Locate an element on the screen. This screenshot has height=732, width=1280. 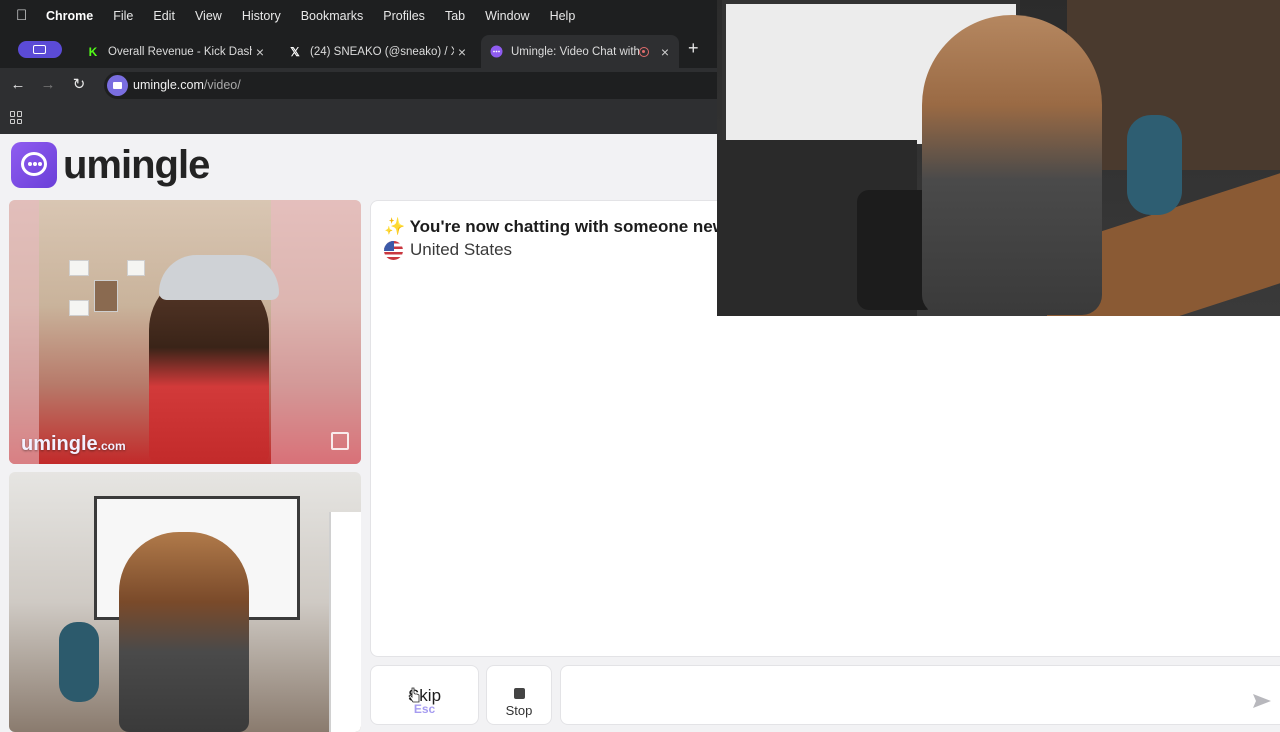
tab-sneako-x: 𝕏 (24) SNEAKO (@sneako) / X × is located at coordinates (378, 51).